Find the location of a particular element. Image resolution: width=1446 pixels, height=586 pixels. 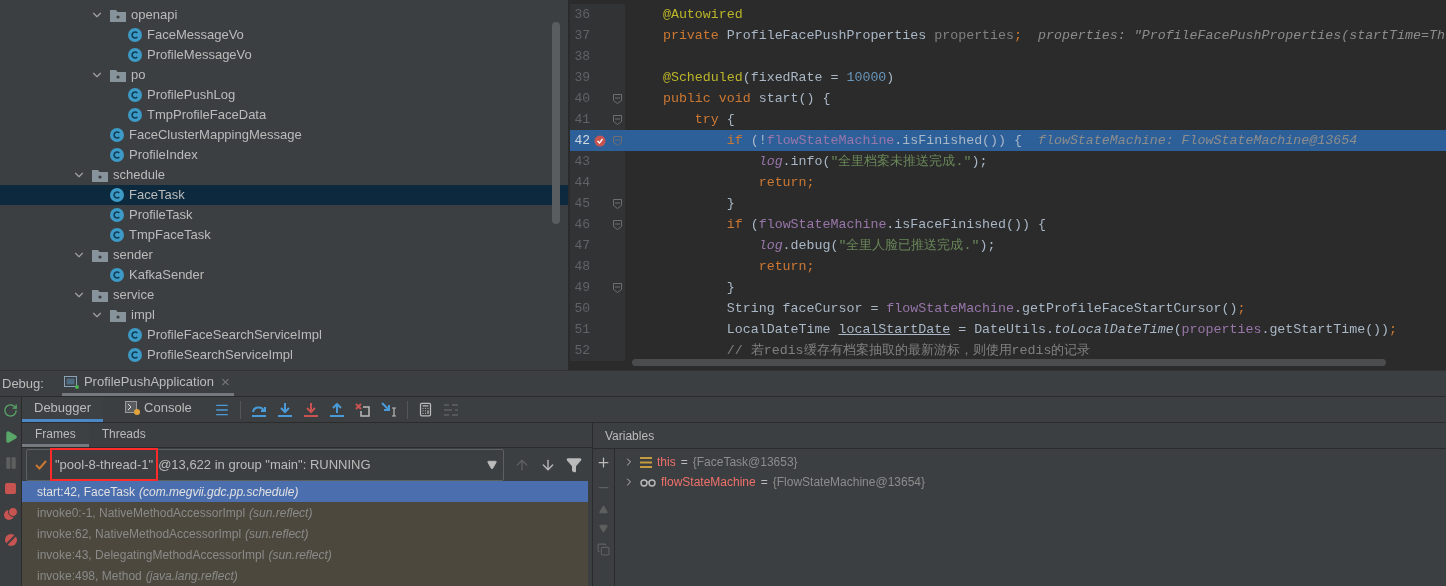

trace-icon is located at coordinates (450, 409).